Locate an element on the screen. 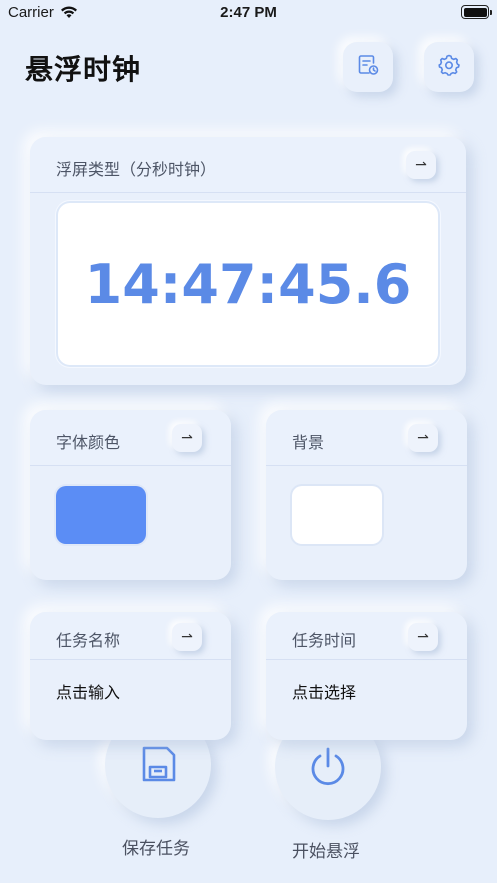  status-bar: Carrier 2:47 PM is located at coordinates (248, 13).